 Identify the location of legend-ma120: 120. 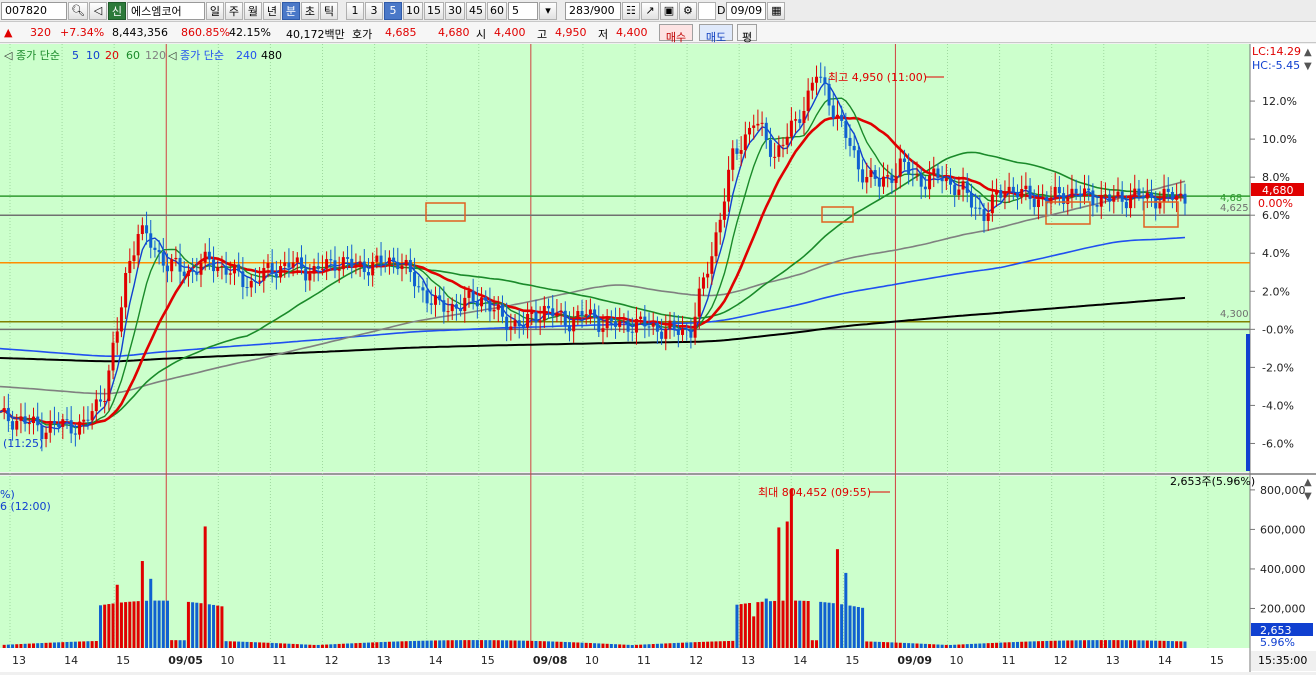
(155, 55).